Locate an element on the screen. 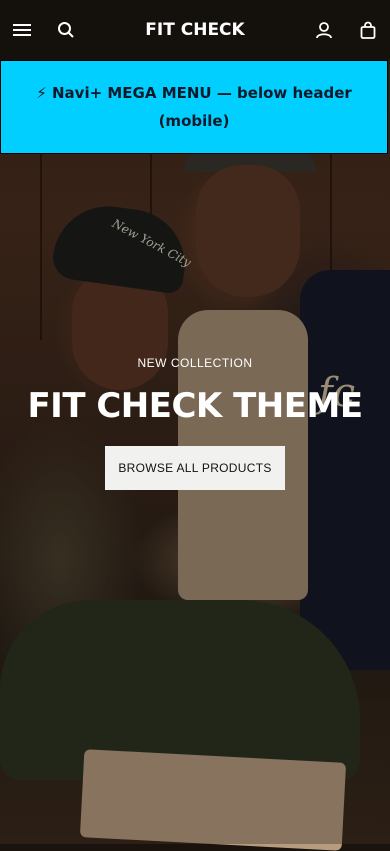 The width and height of the screenshot is (390, 851). site-header: FIT CHECK is located at coordinates (195, 30).